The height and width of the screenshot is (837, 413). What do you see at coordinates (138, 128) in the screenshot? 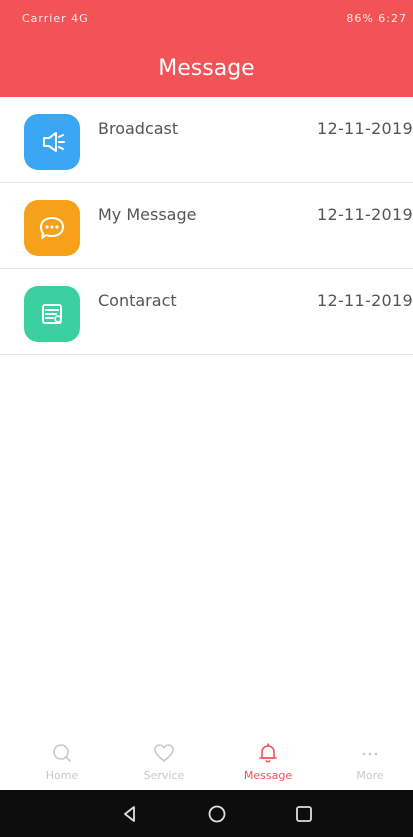
I see `list-item-label: Broadcast` at bounding box center [138, 128].